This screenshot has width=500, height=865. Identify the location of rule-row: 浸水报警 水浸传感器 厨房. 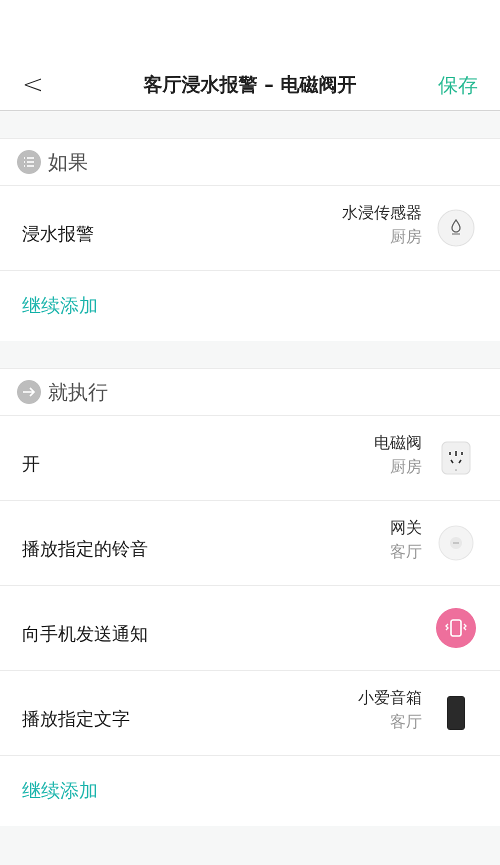
(250, 228).